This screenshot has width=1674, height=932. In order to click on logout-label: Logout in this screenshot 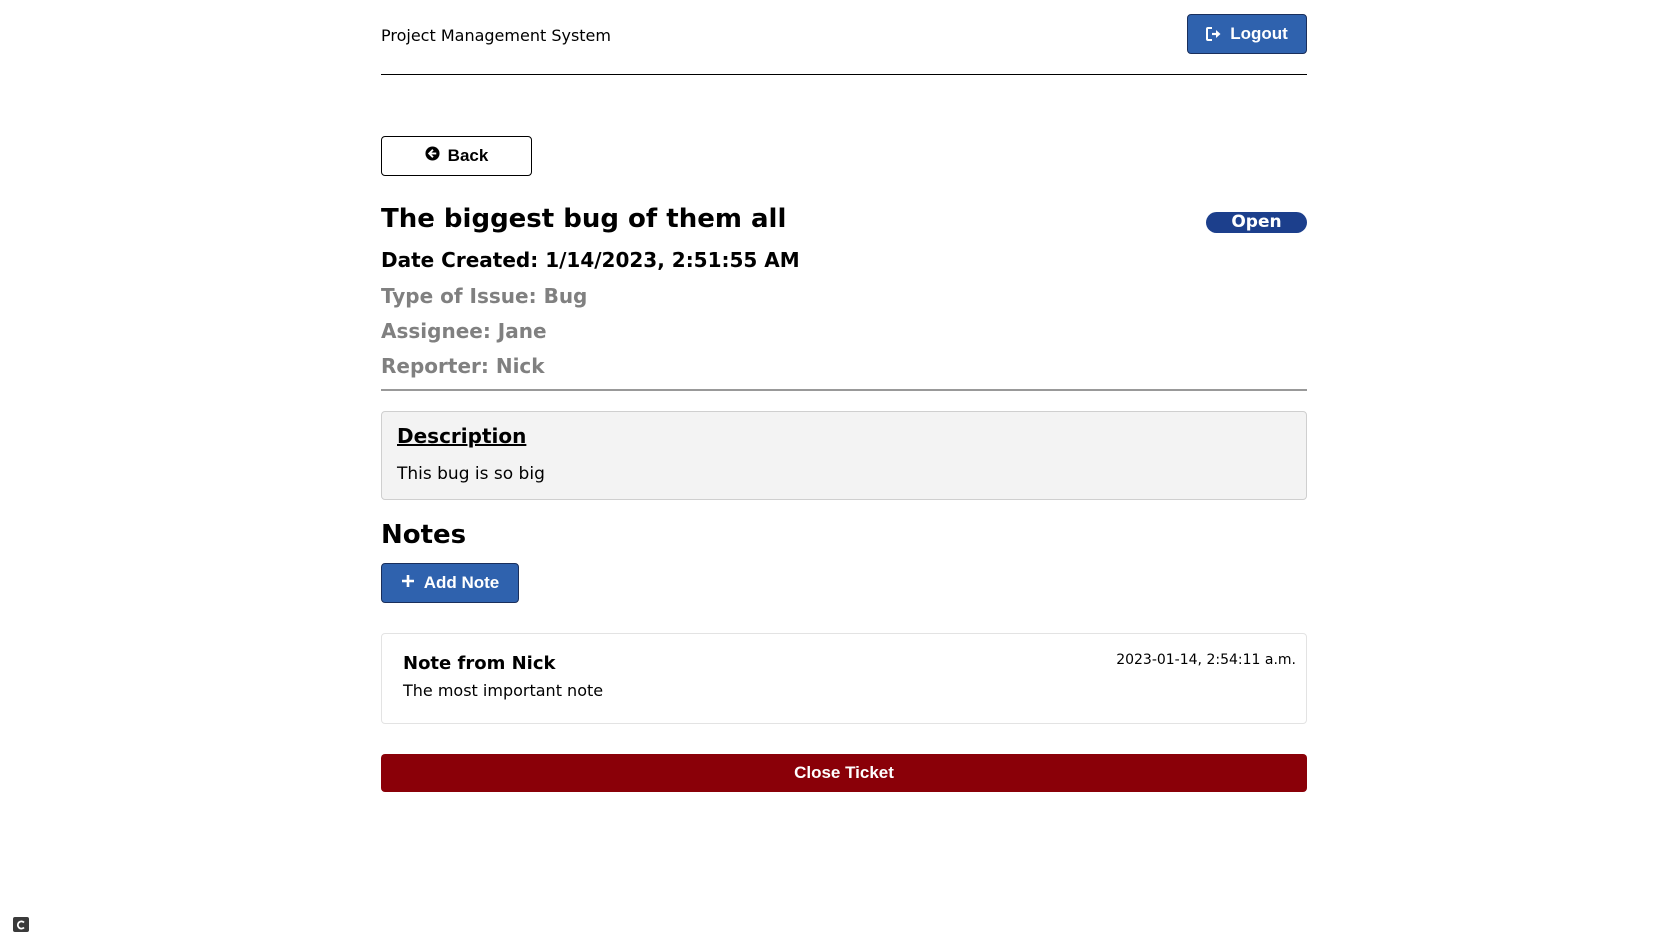, I will do `click(1259, 33)`.